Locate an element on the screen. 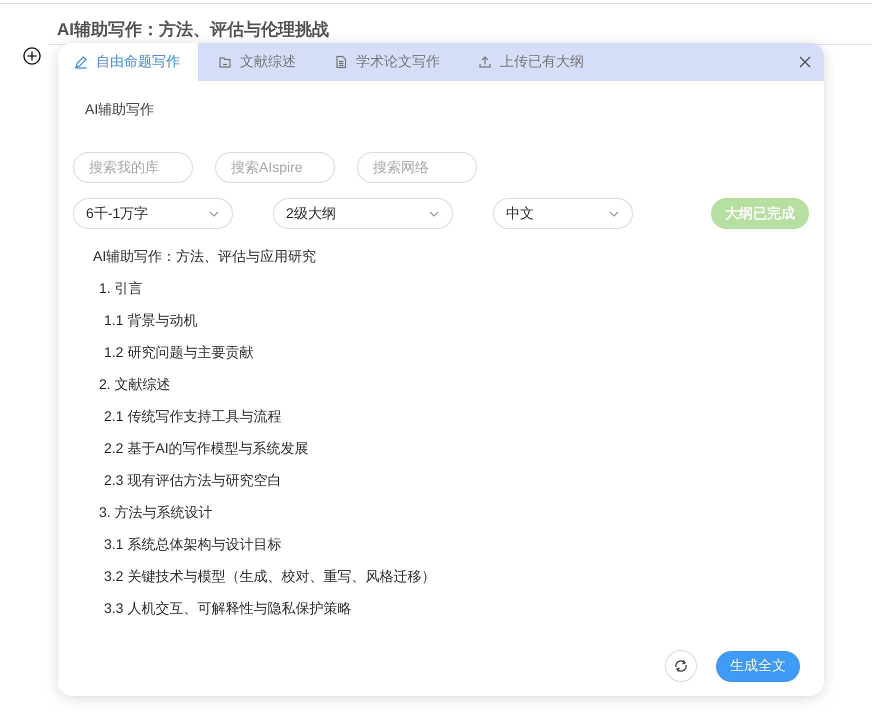 The image size is (872, 720). generate-button: 生成全文 is located at coordinates (758, 666).